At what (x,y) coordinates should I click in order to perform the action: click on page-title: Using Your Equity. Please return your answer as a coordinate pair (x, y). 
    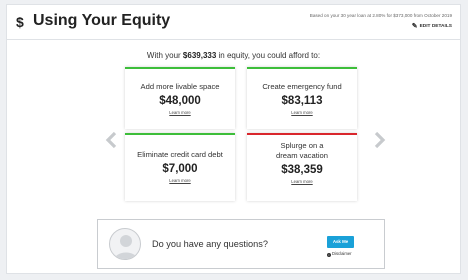
    Looking at the image, I should click on (102, 20).